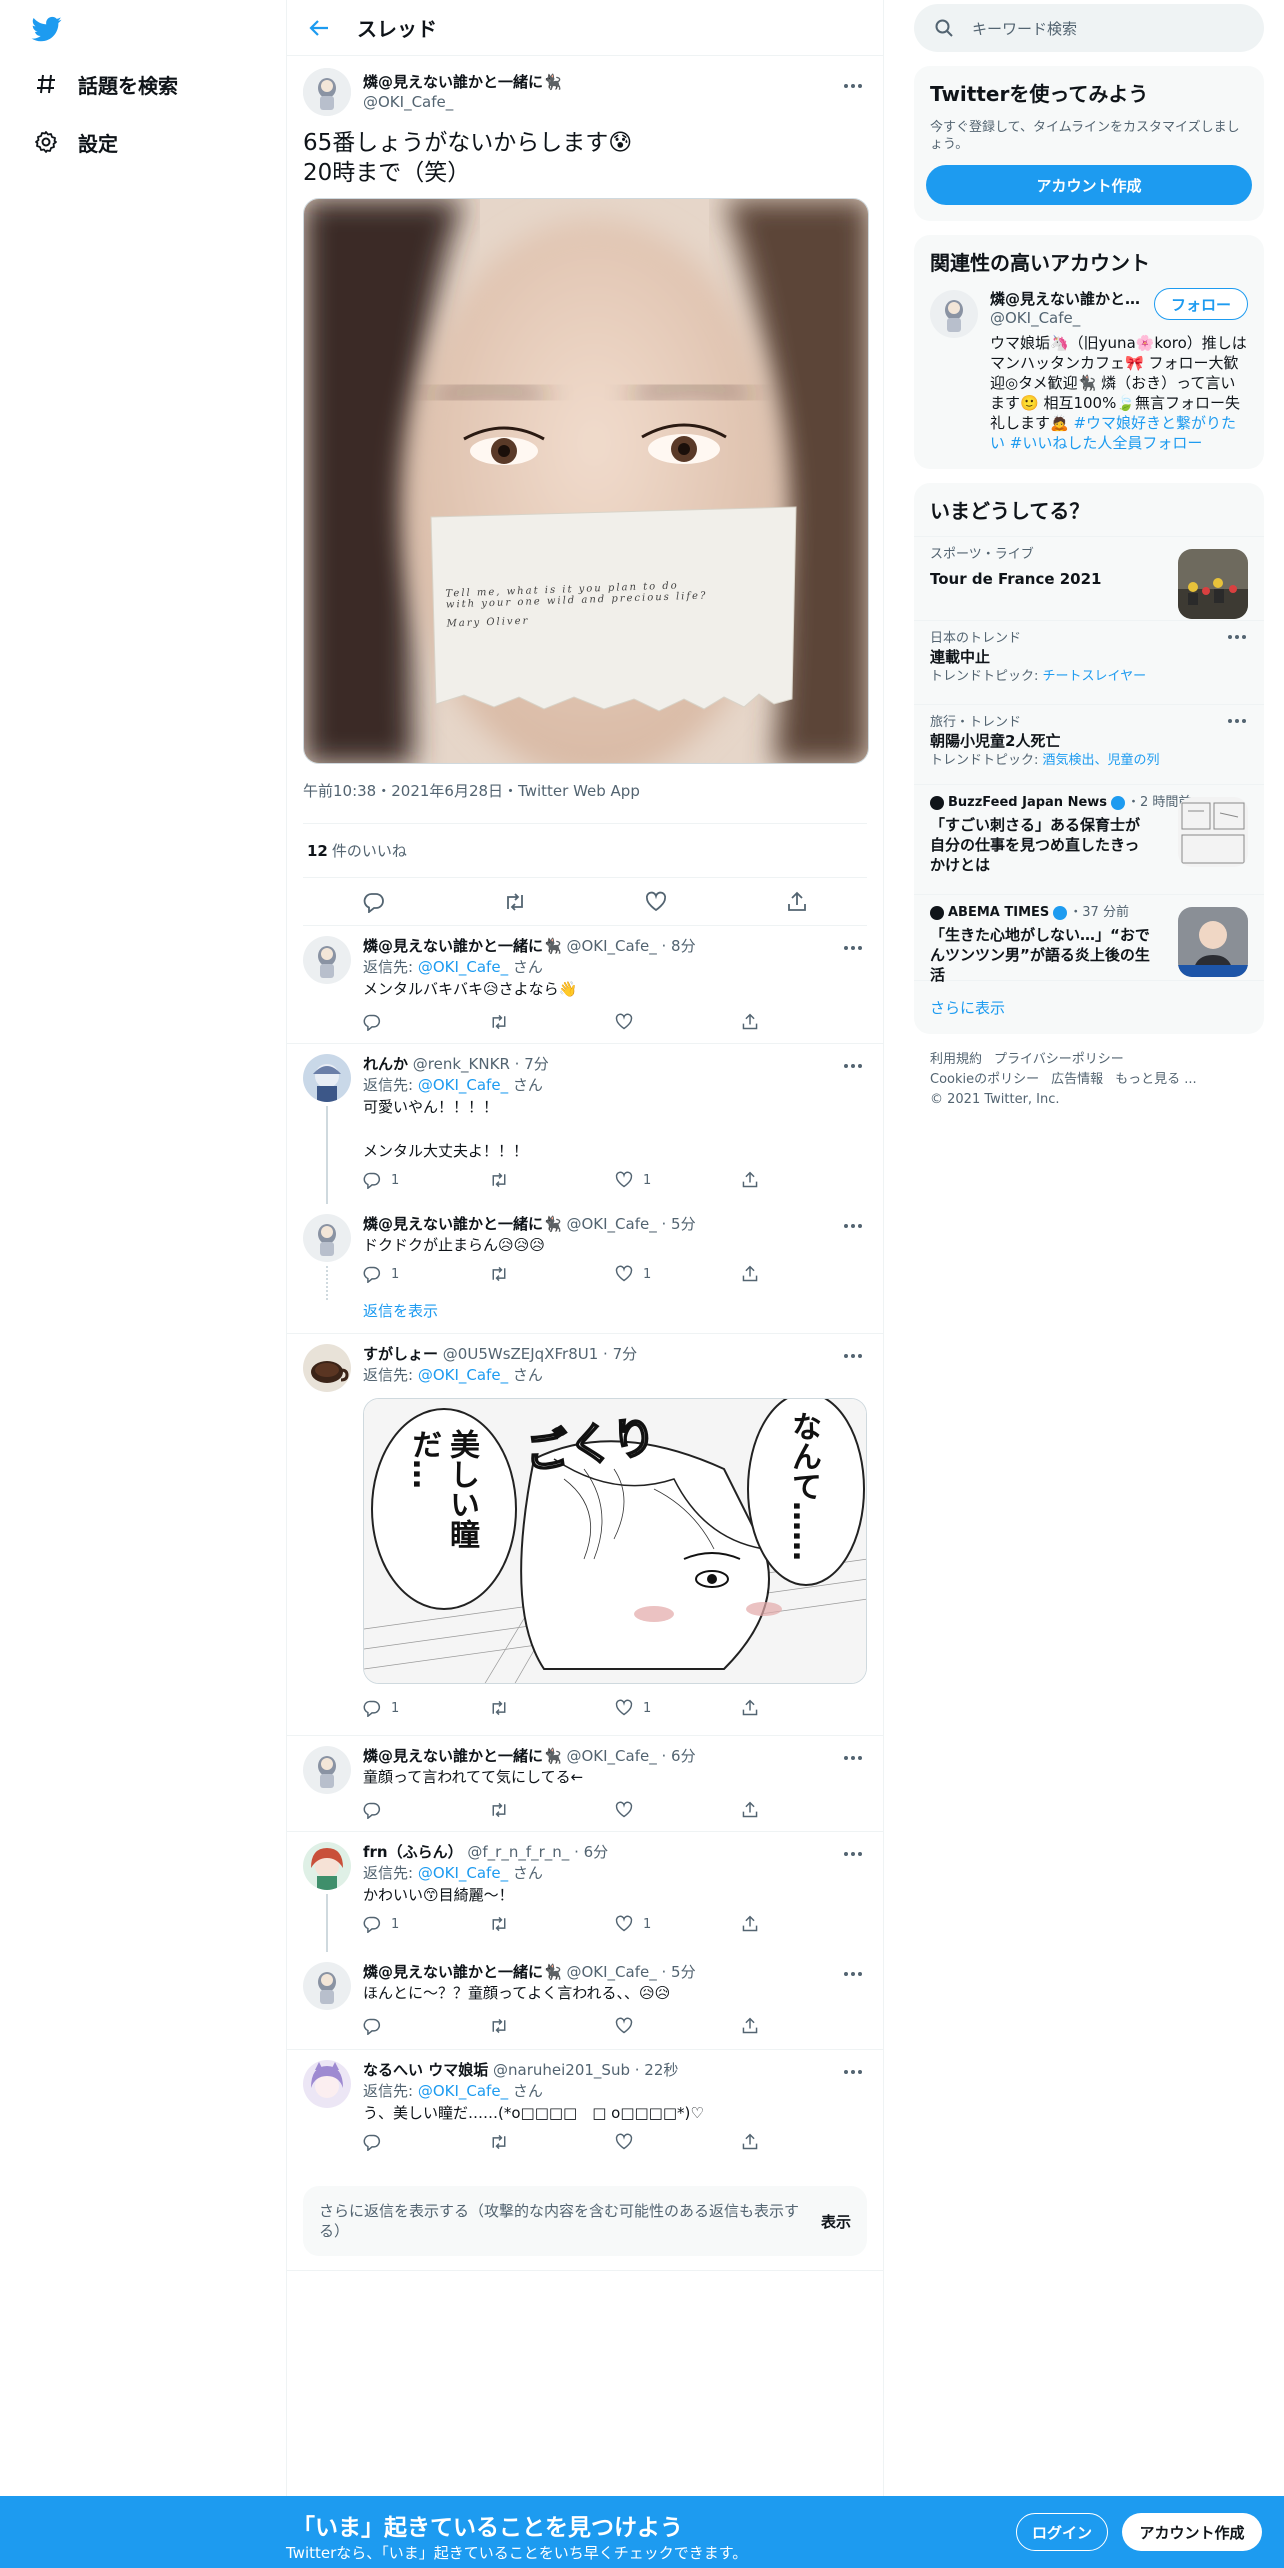 The height and width of the screenshot is (2568, 1284). What do you see at coordinates (1089, 662) in the screenshot?
I see `trend-item: 日本のトレンド 連載中止 トレンドトピック: チートスレイヤー` at bounding box center [1089, 662].